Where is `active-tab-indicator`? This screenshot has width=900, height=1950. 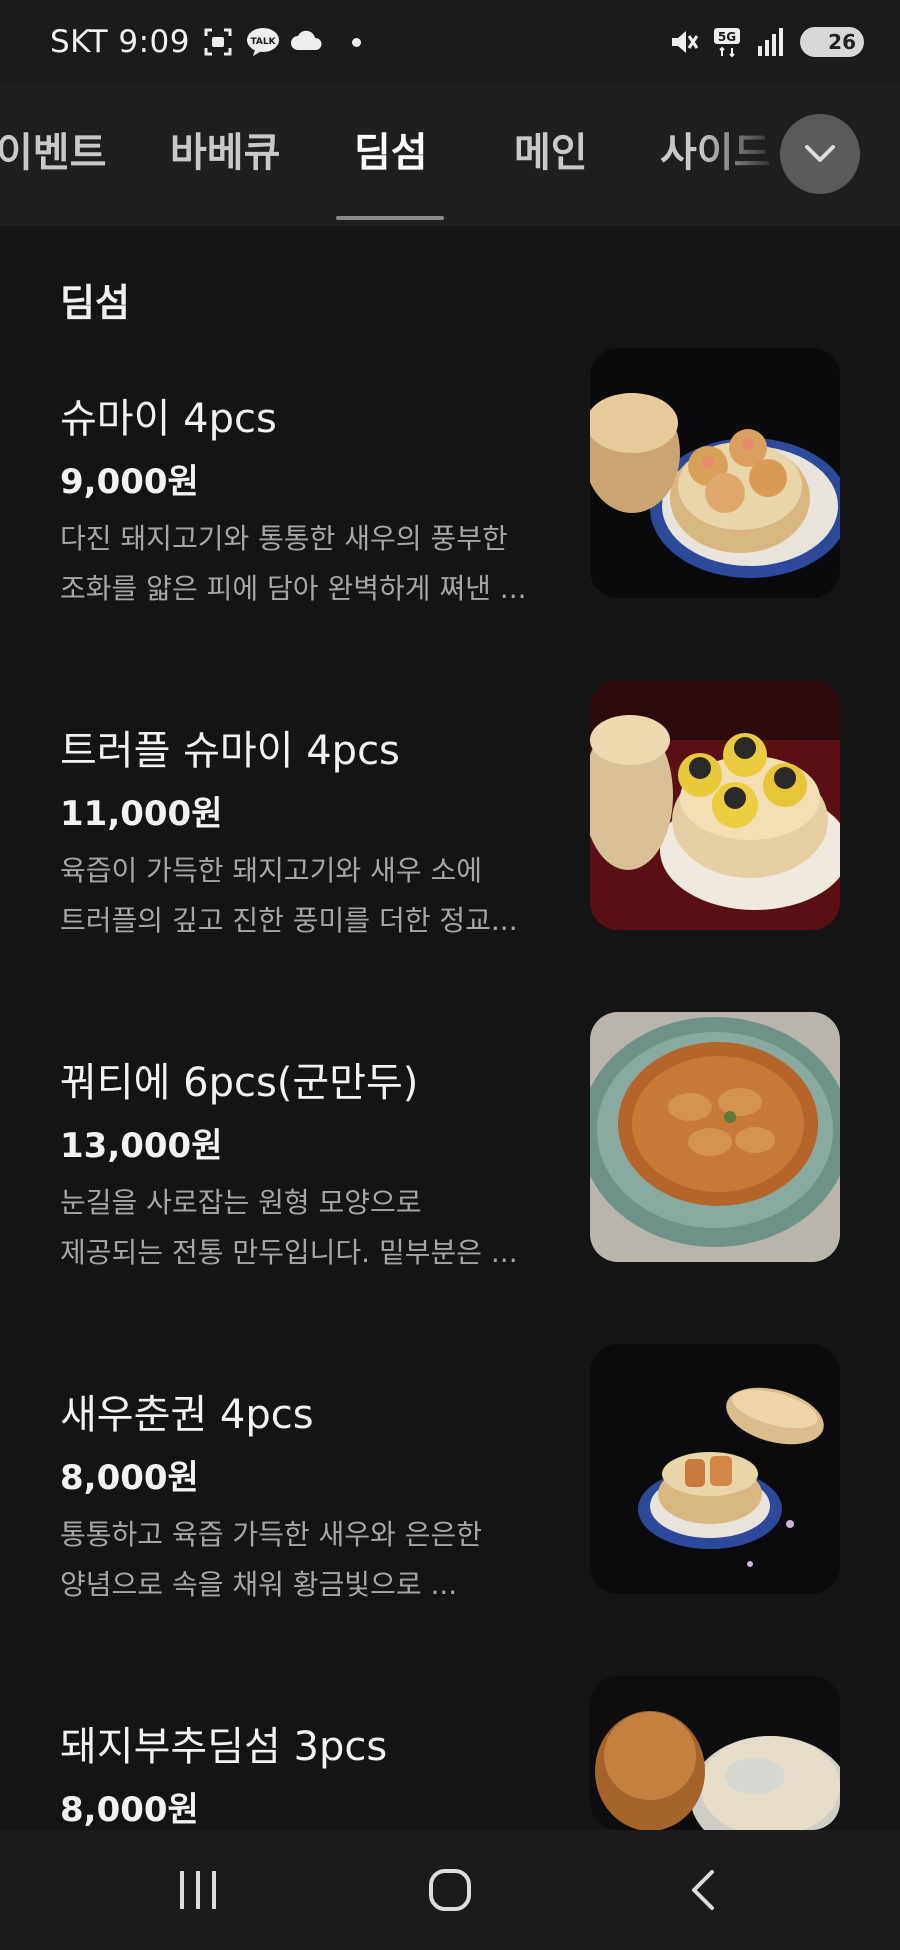 active-tab-indicator is located at coordinates (390, 218).